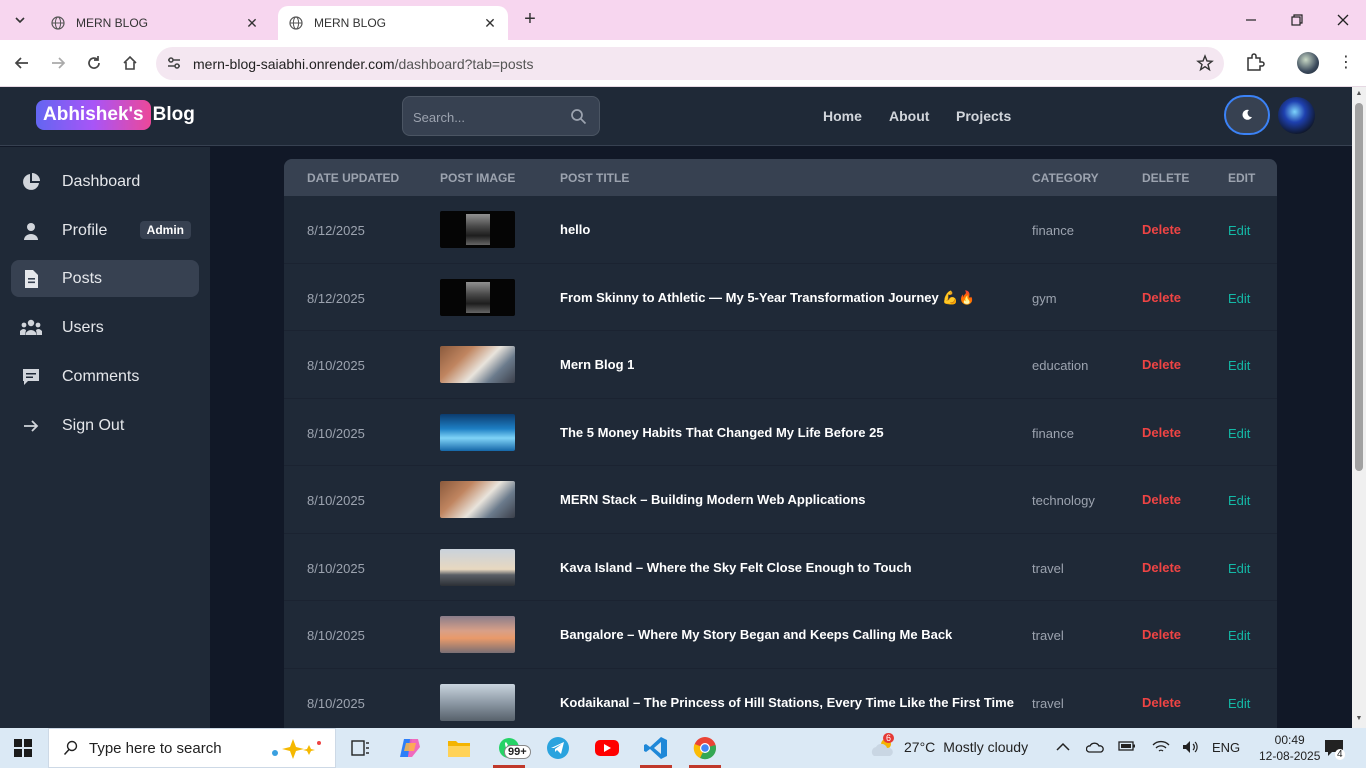 This screenshot has width=1366, height=768. What do you see at coordinates (410, 748) in the screenshot?
I see `copilot-app` at bounding box center [410, 748].